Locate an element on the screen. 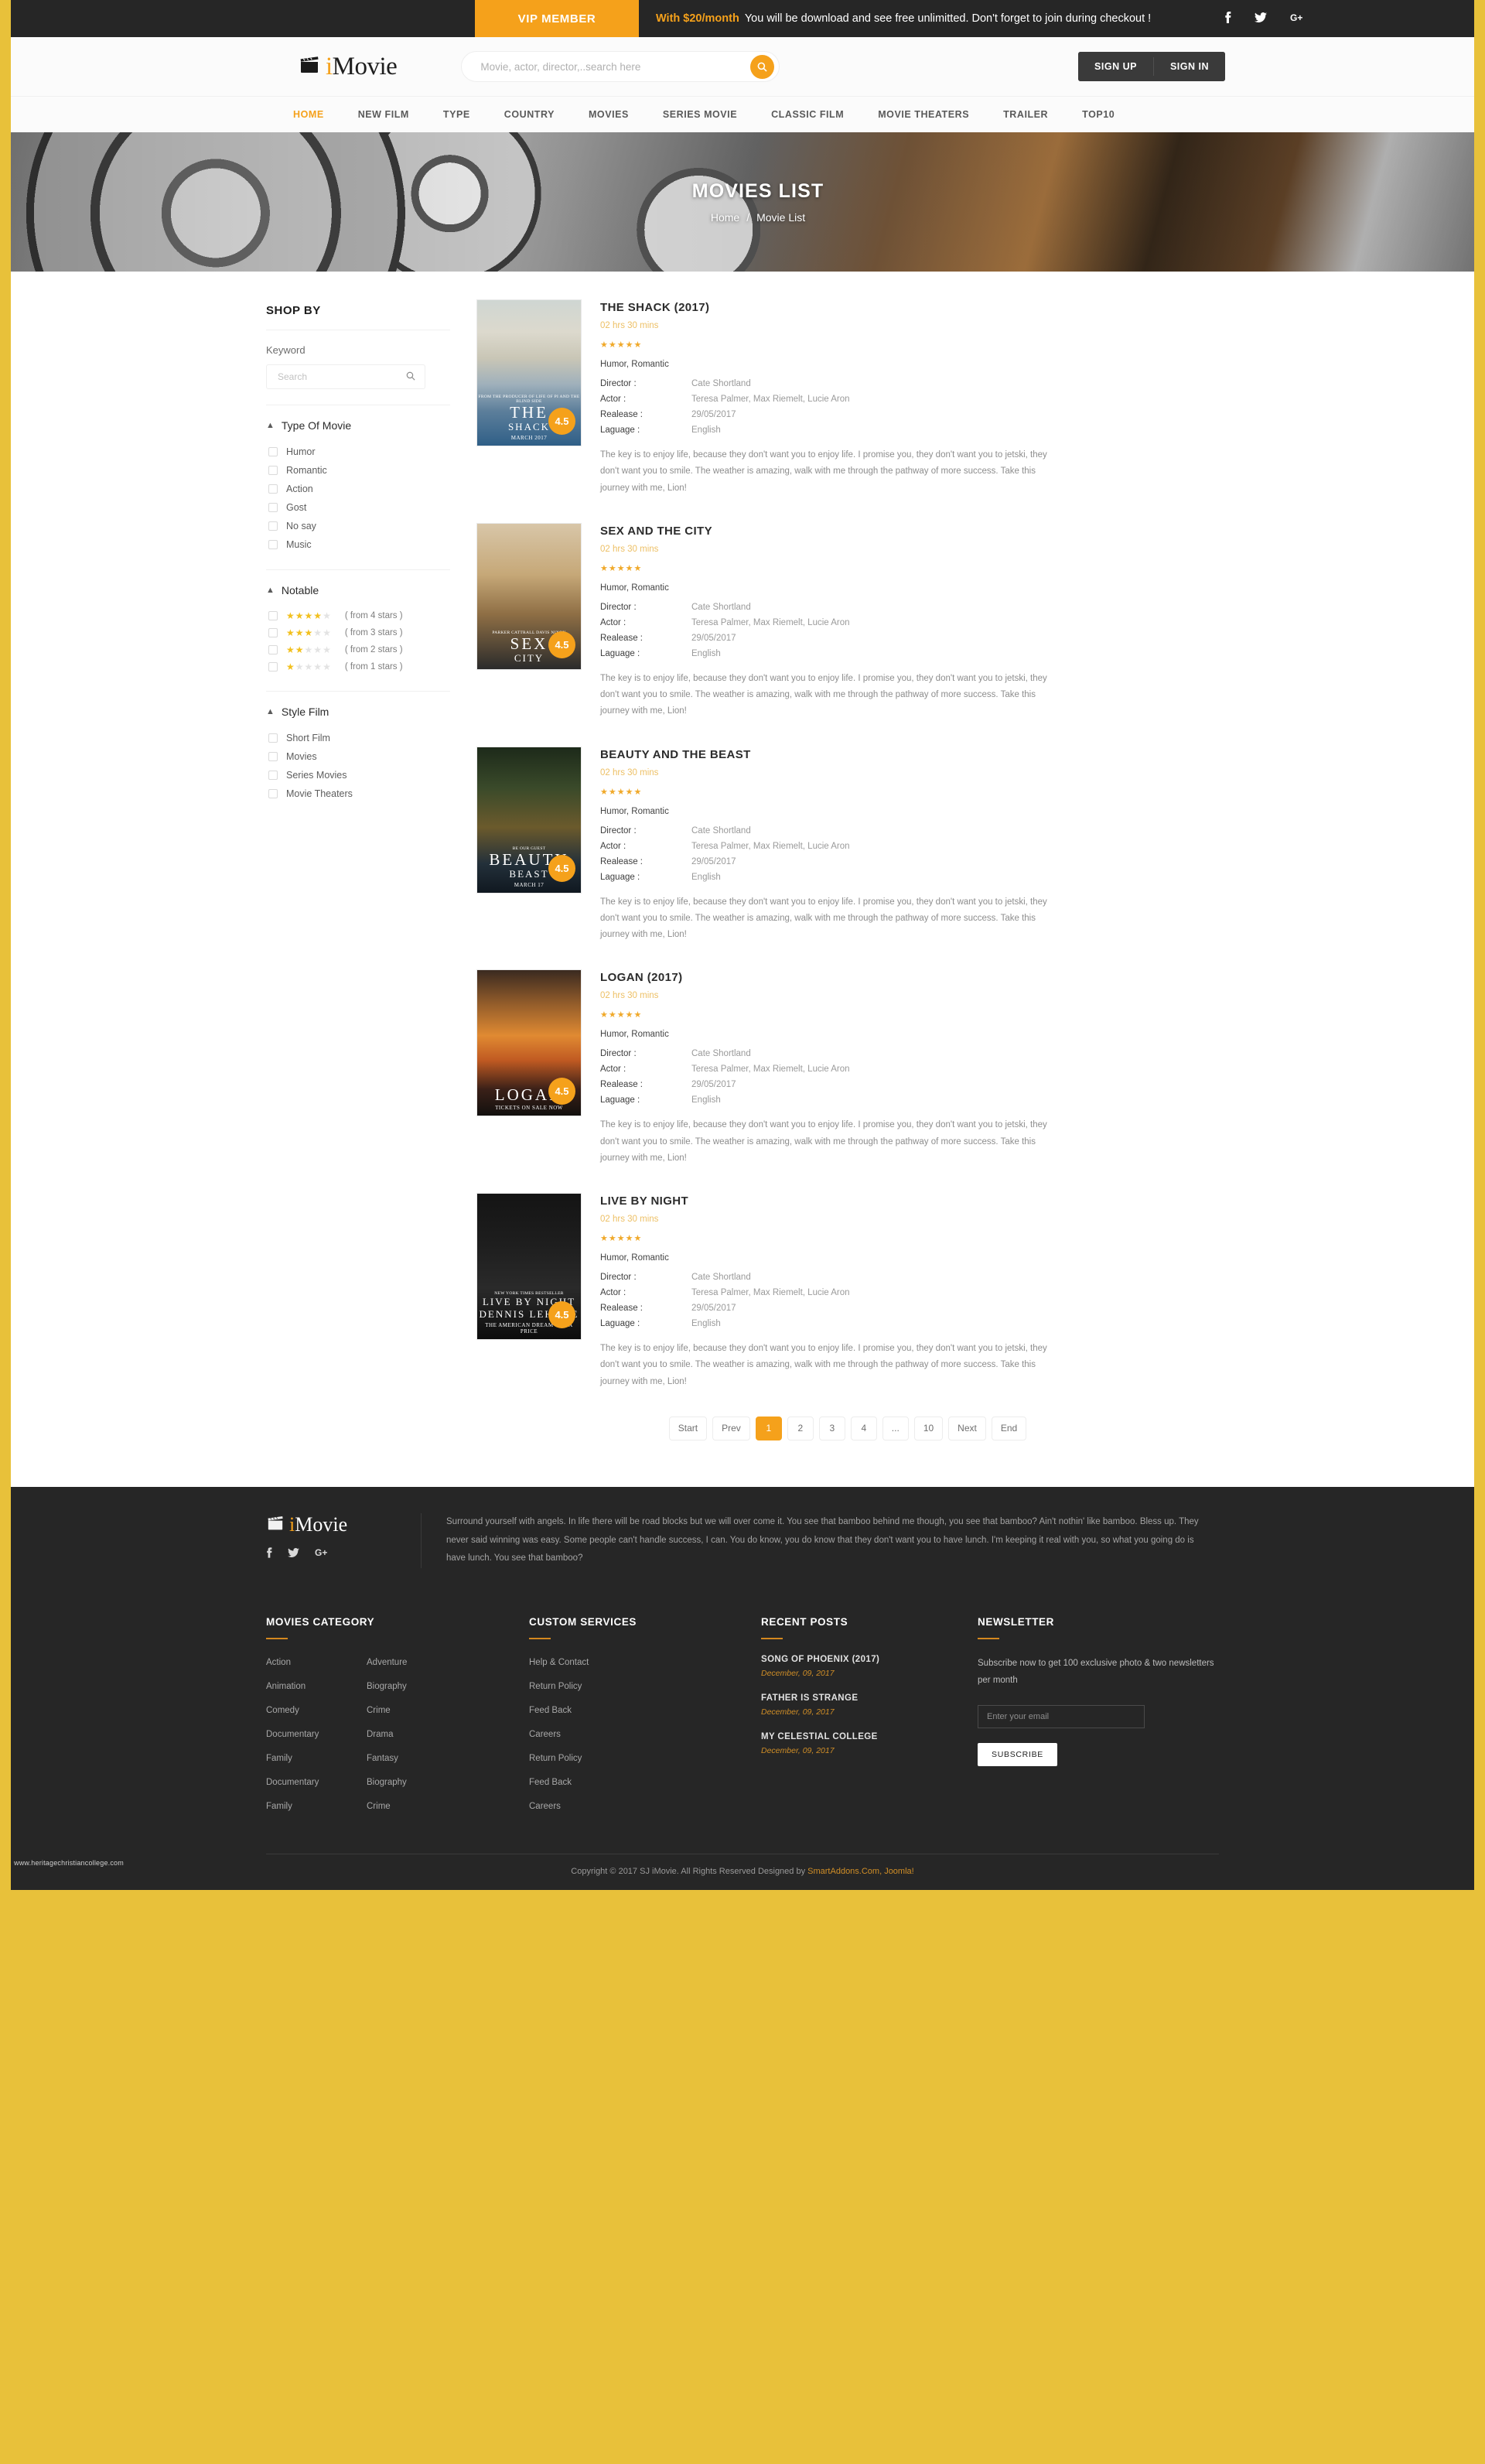 This screenshot has width=1485, height=2464. recent-post-title: MY CELESTIAL COLLEGE is located at coordinates (870, 1736).